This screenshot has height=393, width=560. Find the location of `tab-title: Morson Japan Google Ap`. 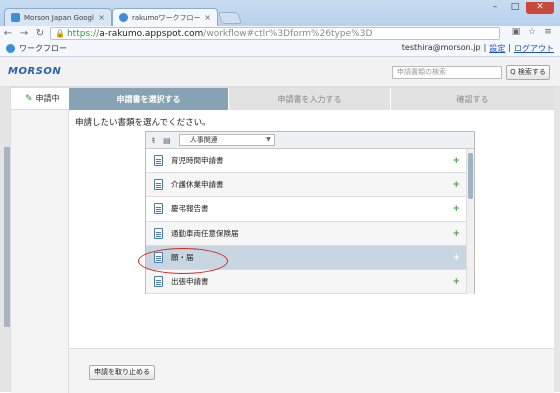

tab-title: Morson Japan Google Ap is located at coordinates (59, 17).